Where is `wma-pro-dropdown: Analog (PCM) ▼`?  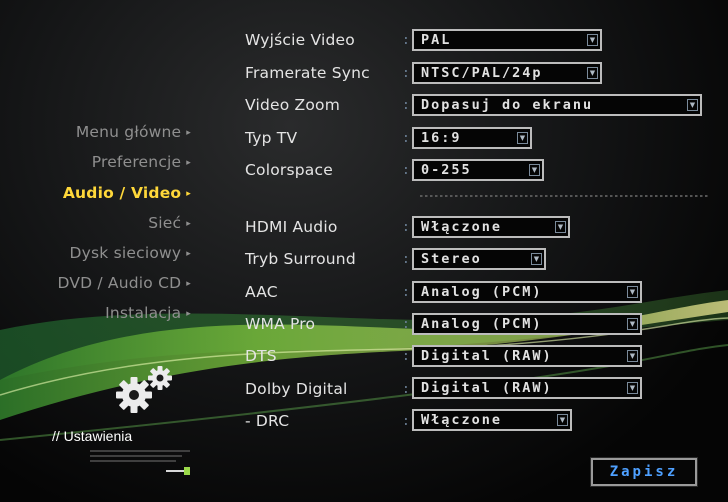
wma-pro-dropdown: Analog (PCM) ▼ is located at coordinates (527, 324).